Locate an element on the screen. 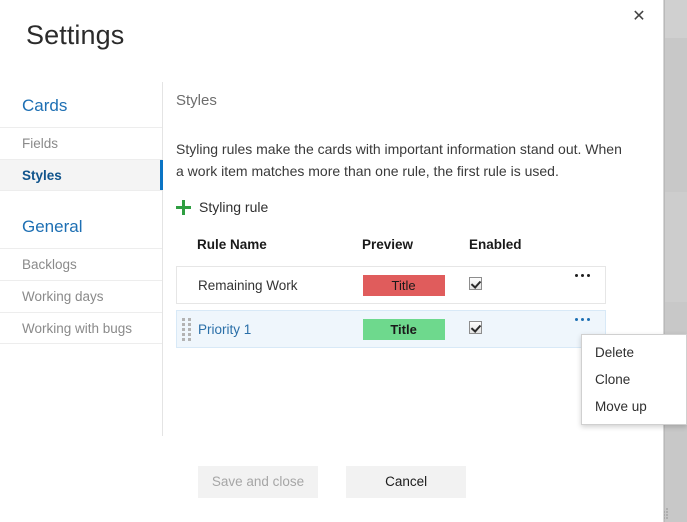  menu-item-delete: Delete is located at coordinates (634, 352).